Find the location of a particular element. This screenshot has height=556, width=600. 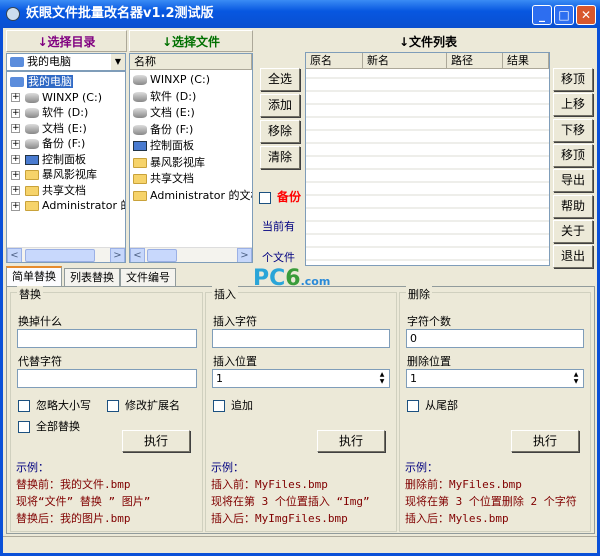

delete-position-spinner: 1 ▲ ▼ is located at coordinates (495, 378).